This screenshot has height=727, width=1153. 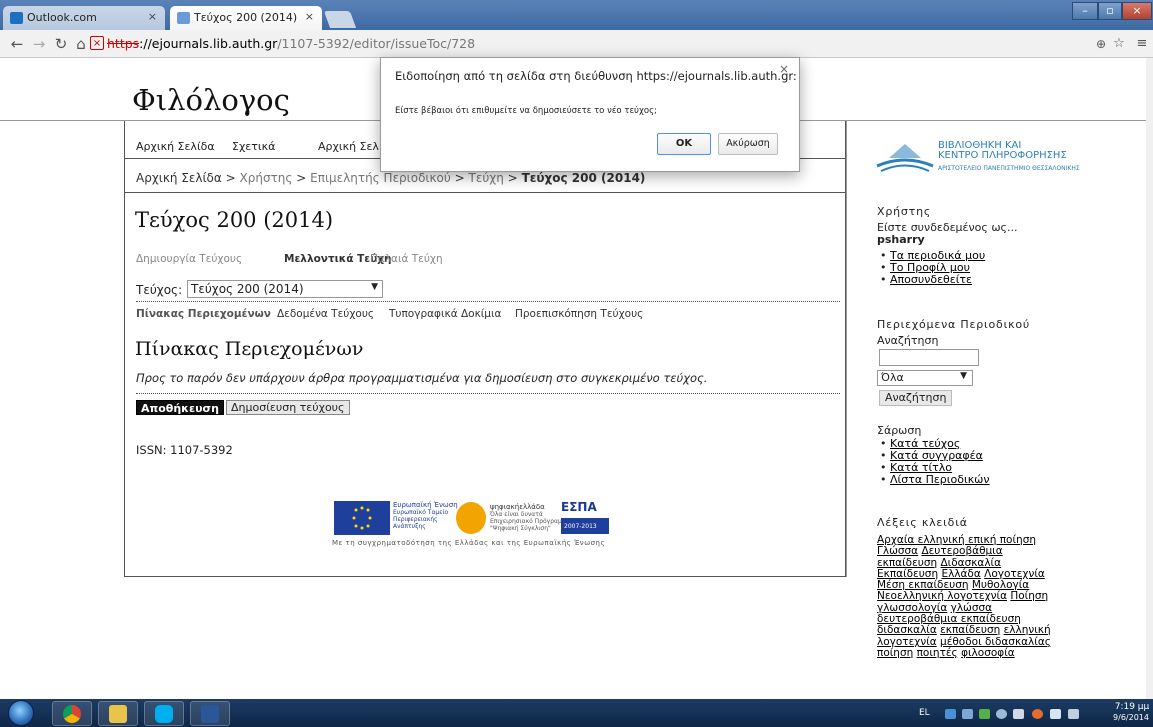 I want to click on cancel-button: Ακύρωση, so click(x=748, y=144).